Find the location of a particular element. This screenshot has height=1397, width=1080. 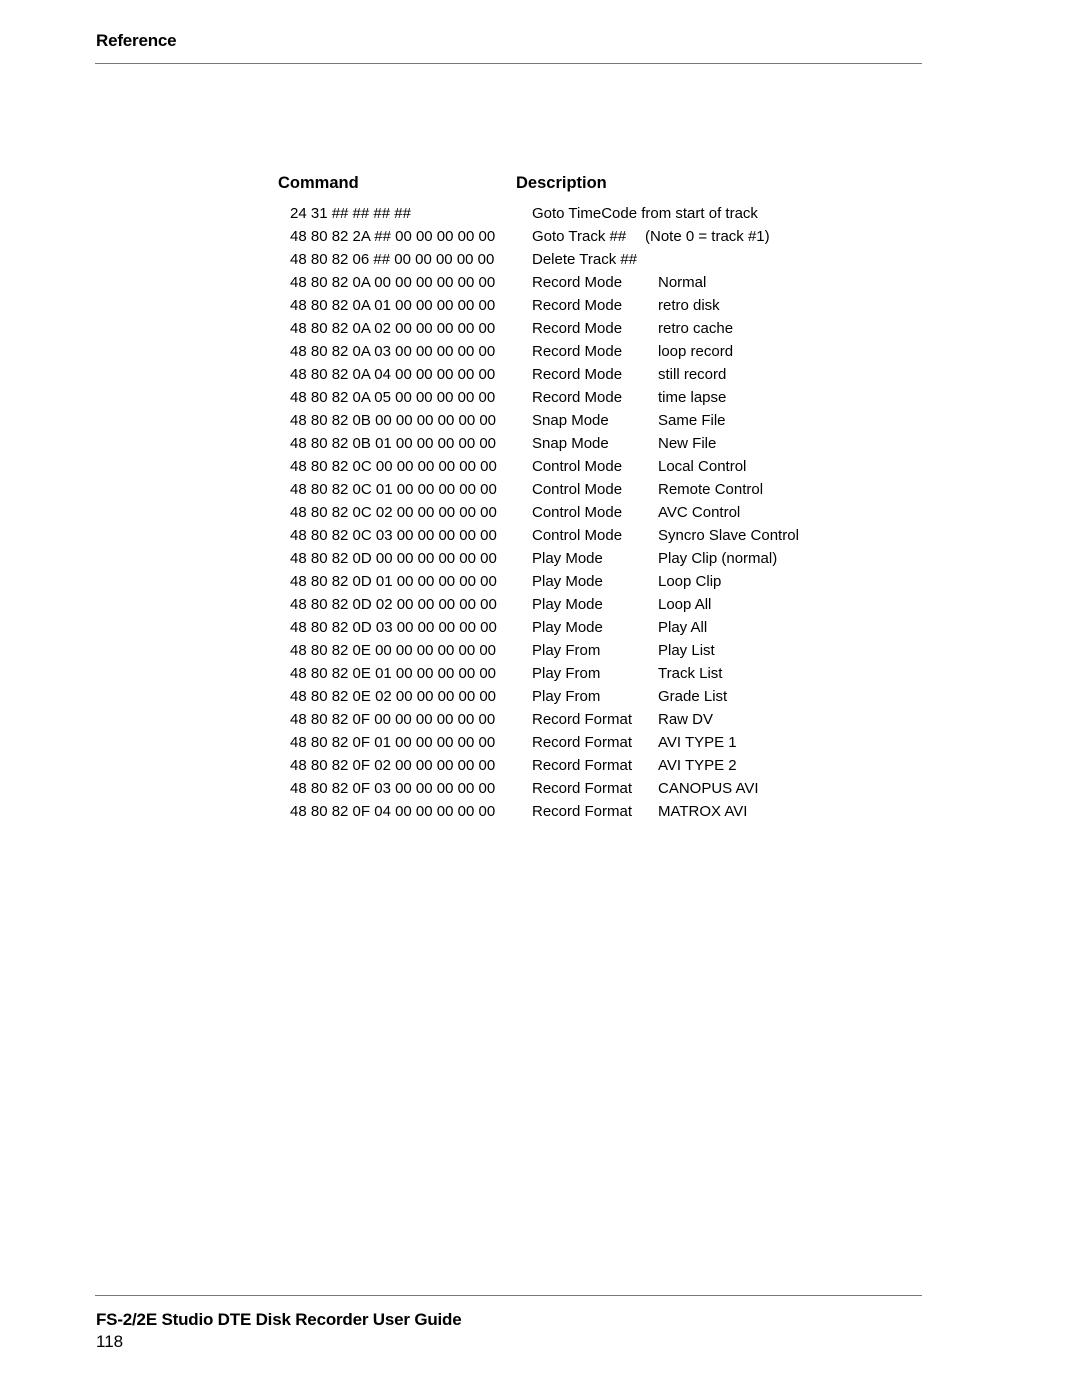

command-value: Loop All is located at coordinates (685, 604).